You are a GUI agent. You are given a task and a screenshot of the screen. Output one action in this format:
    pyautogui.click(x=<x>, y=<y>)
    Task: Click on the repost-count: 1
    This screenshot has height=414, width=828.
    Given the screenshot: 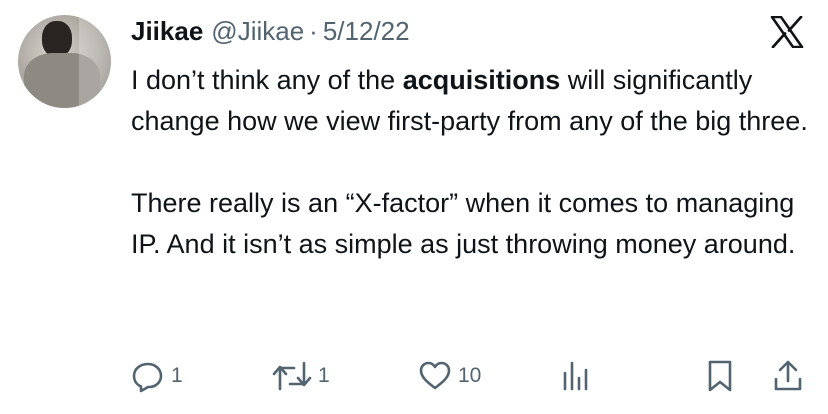 What is the action you would take?
    pyautogui.click(x=324, y=375)
    